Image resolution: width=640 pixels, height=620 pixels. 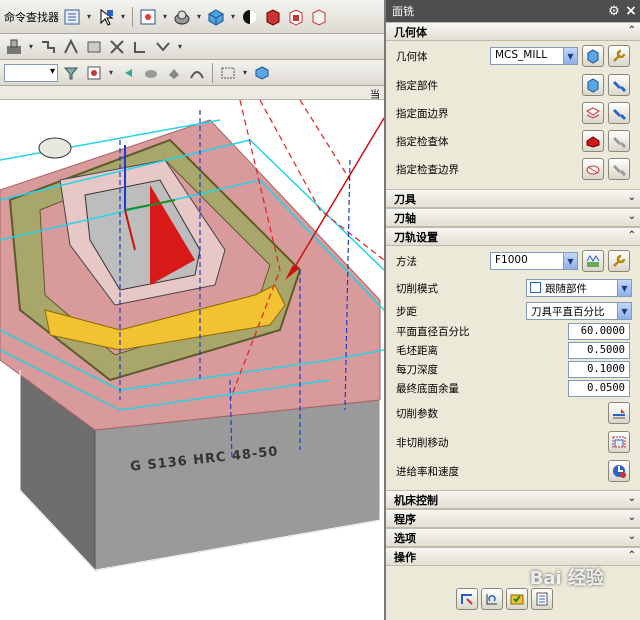 I want to click on feeds-speeds-label: 进给率和速度, so click(x=427, y=471).